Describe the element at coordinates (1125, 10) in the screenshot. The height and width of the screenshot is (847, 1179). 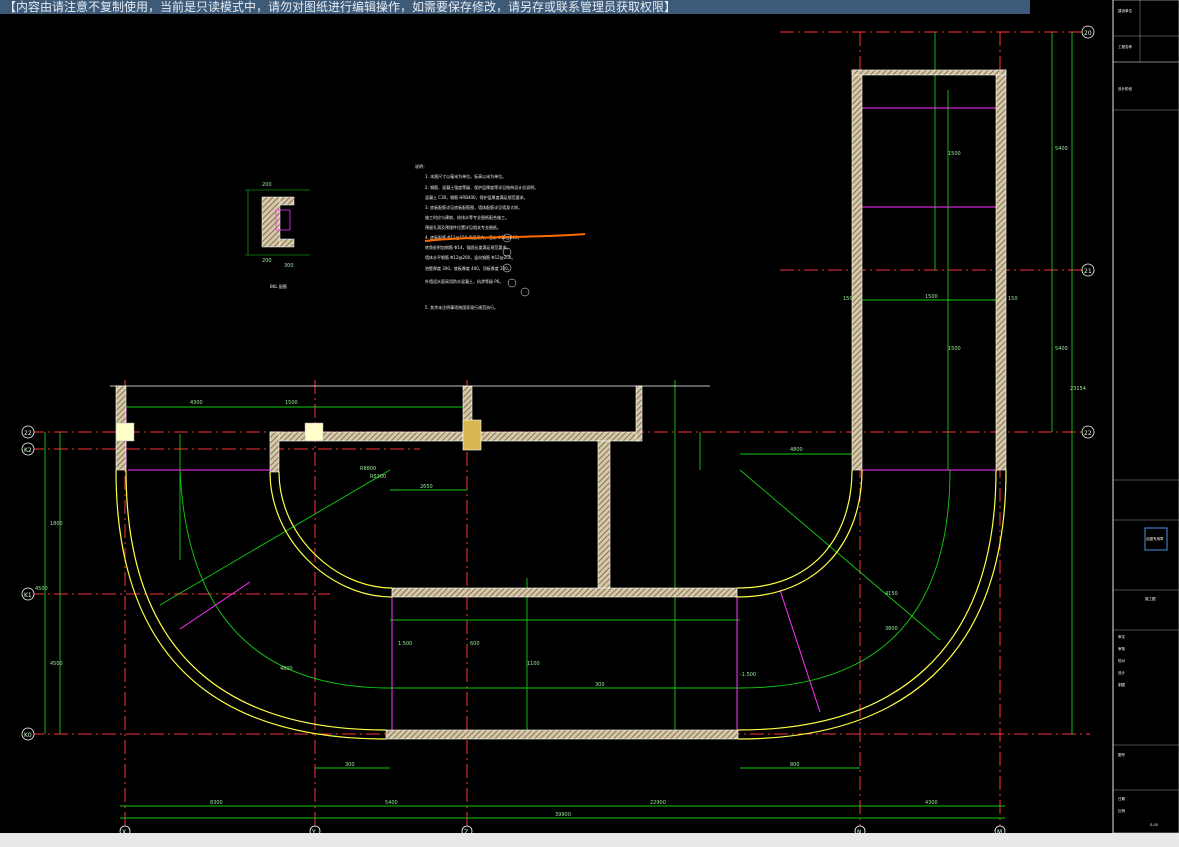
I see `tb-row: 建设单位` at that location.